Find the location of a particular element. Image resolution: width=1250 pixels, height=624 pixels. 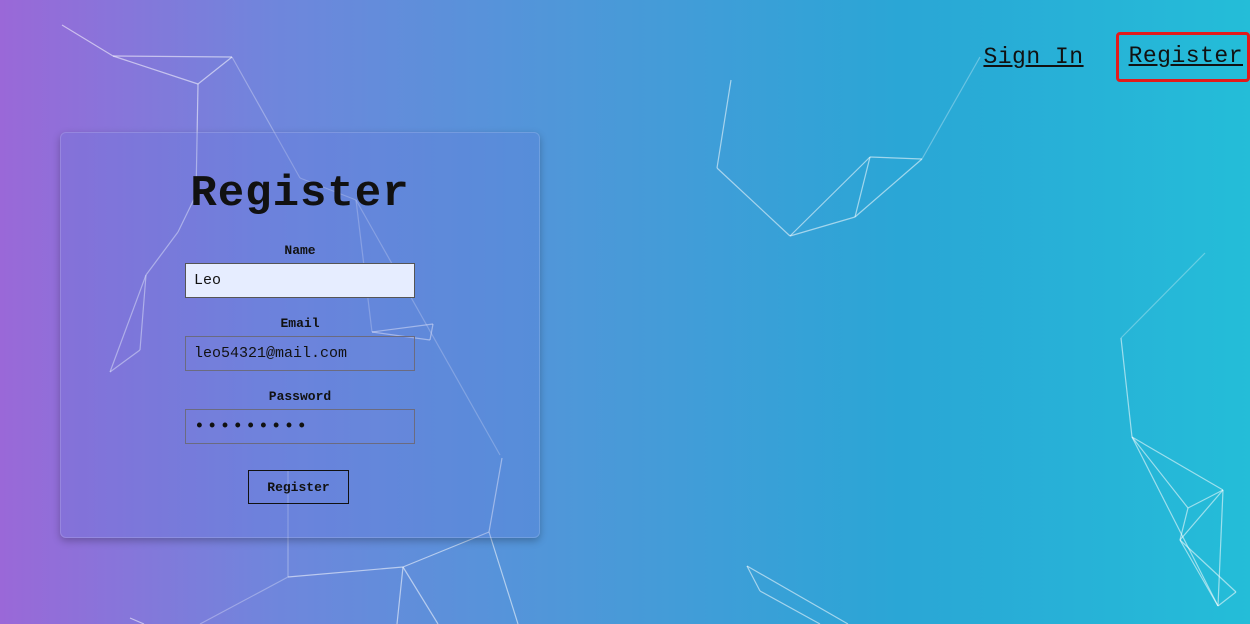

name-input is located at coordinates (300, 280).